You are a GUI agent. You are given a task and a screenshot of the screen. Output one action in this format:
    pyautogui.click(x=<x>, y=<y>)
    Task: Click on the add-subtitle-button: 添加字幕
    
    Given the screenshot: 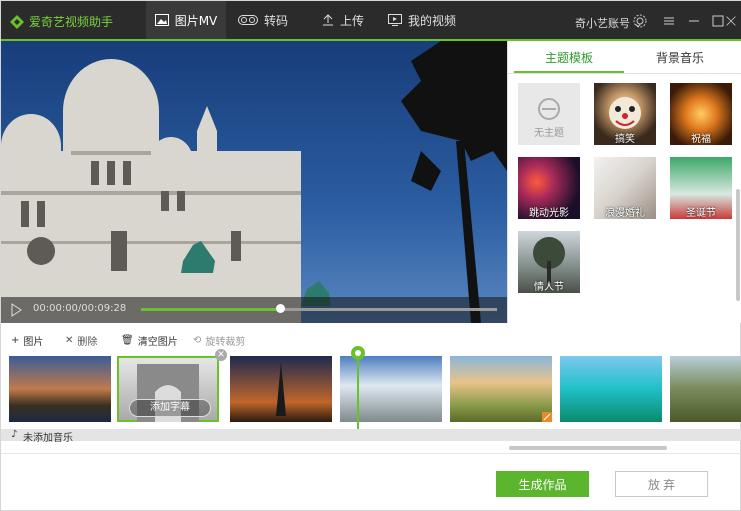 What is the action you would take?
    pyautogui.click(x=170, y=408)
    